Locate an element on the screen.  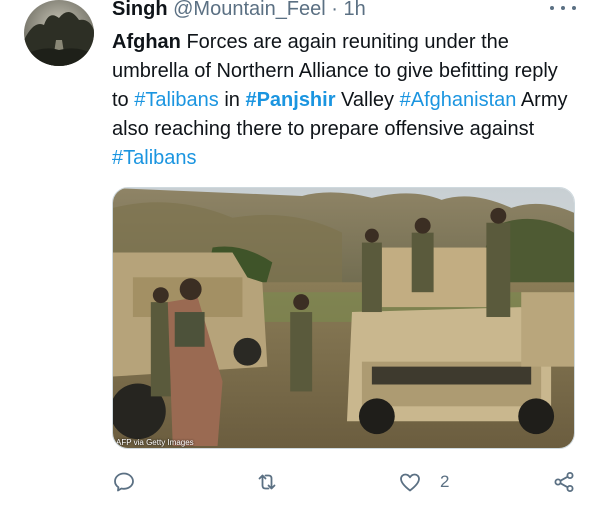
tweet-header: Singh @Mountain_Feel · 1h is located at coordinates (239, 11).